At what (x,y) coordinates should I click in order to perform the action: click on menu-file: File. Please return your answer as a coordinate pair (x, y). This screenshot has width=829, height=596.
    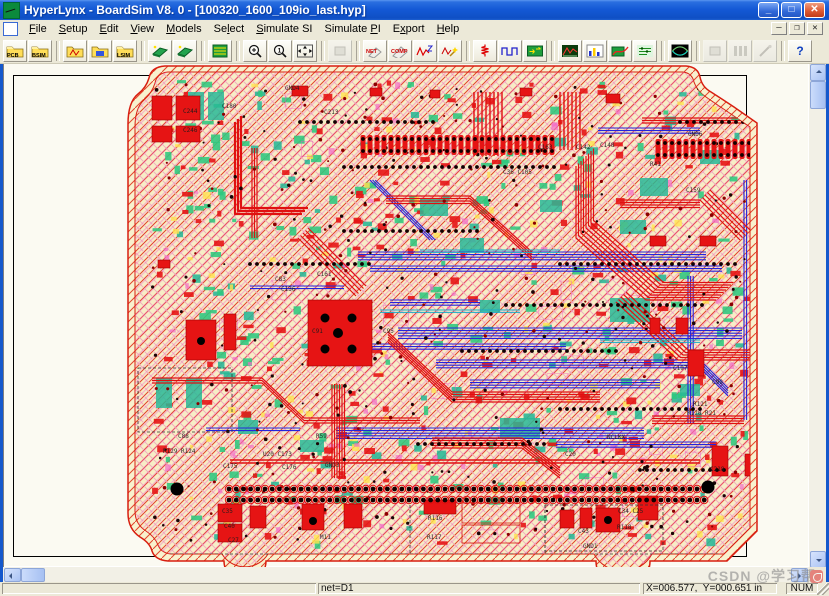
    Looking at the image, I should click on (38, 29).